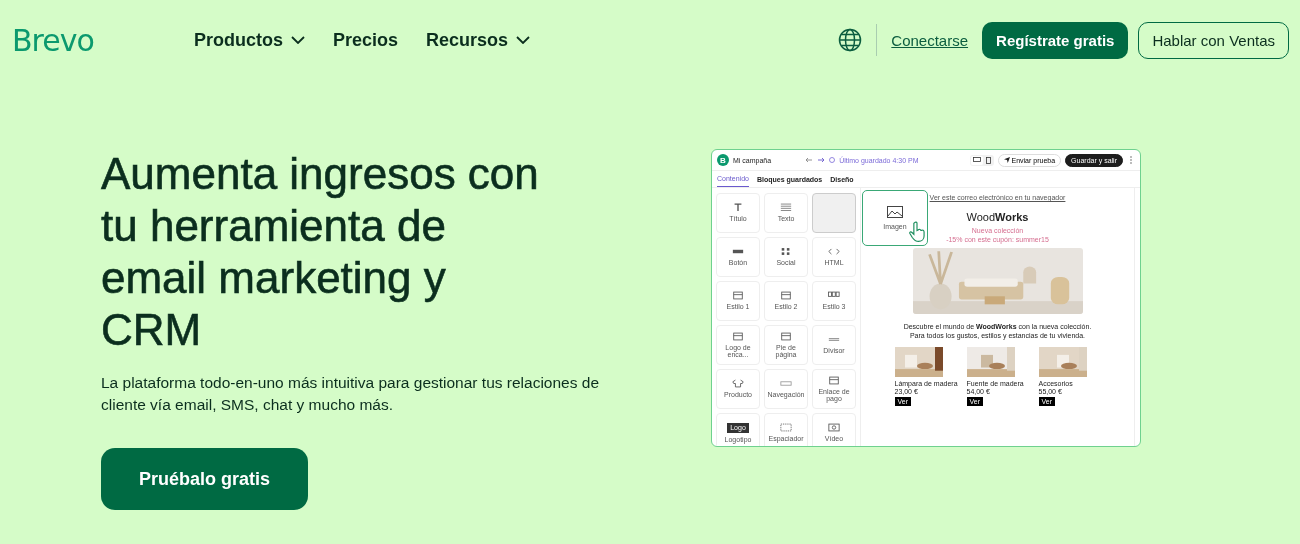 The height and width of the screenshot is (544, 1300). What do you see at coordinates (366, 40) in the screenshot?
I see `nav-link: Precios` at bounding box center [366, 40].